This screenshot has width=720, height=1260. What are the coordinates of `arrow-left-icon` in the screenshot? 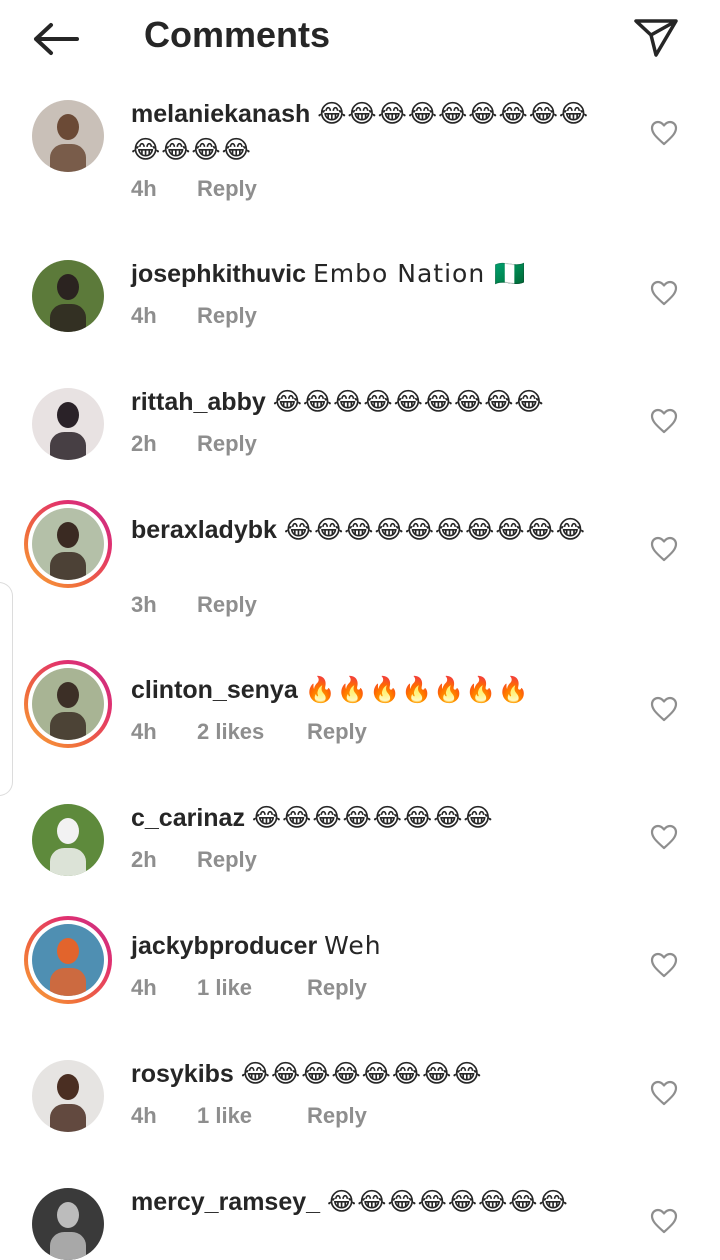 It's located at (56, 39).